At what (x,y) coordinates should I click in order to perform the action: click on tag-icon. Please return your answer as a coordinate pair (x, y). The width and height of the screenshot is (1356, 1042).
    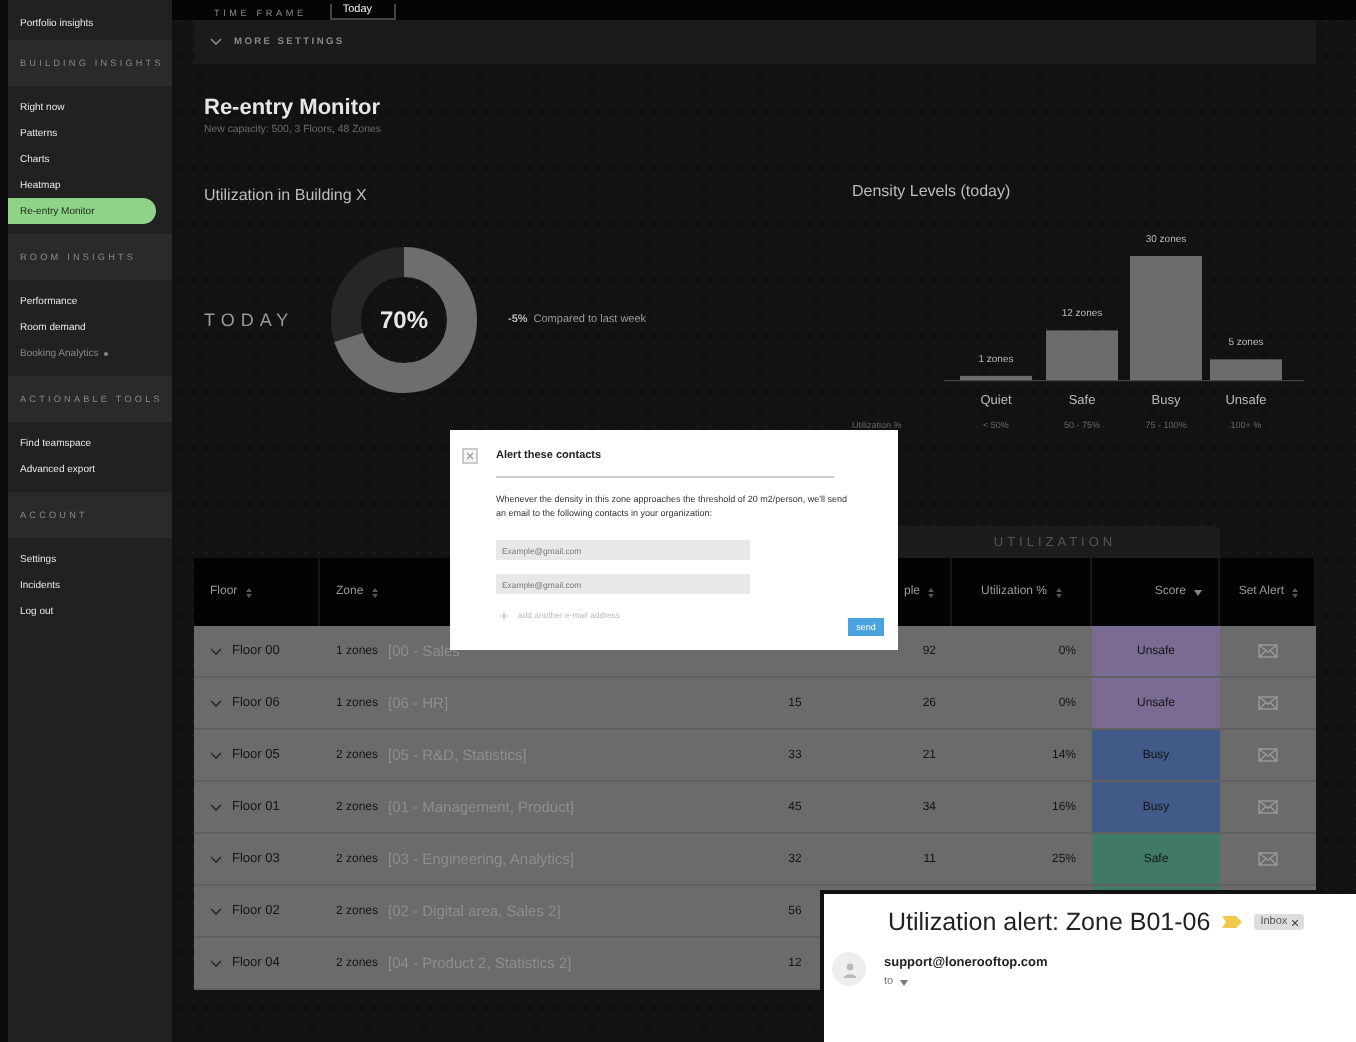
    Looking at the image, I should click on (1232, 922).